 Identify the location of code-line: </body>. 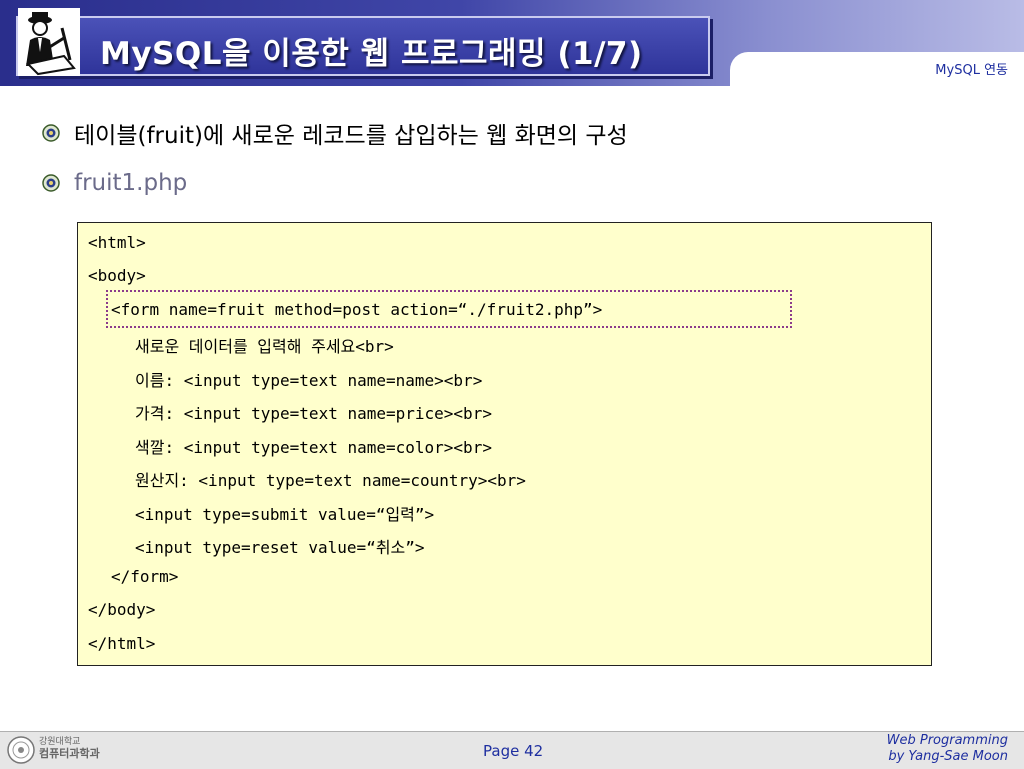
(122, 609).